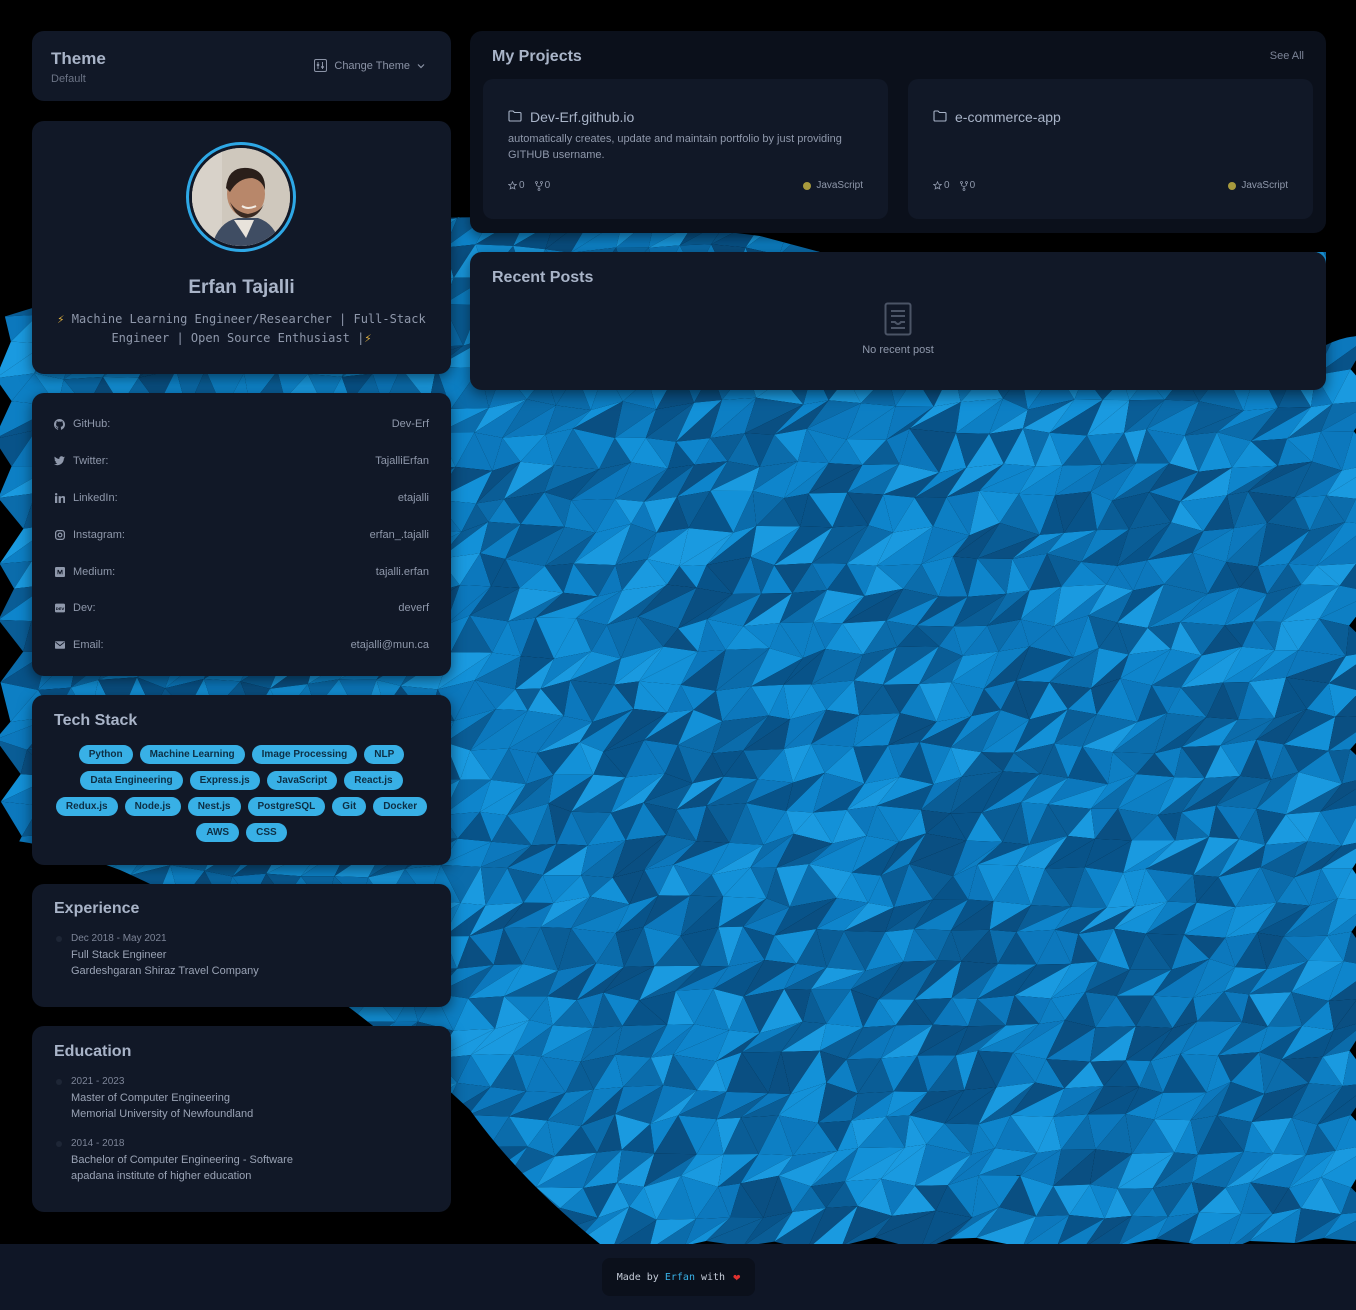 The width and height of the screenshot is (1356, 1310). I want to click on recent-posts-title: Recent Posts, so click(543, 277).